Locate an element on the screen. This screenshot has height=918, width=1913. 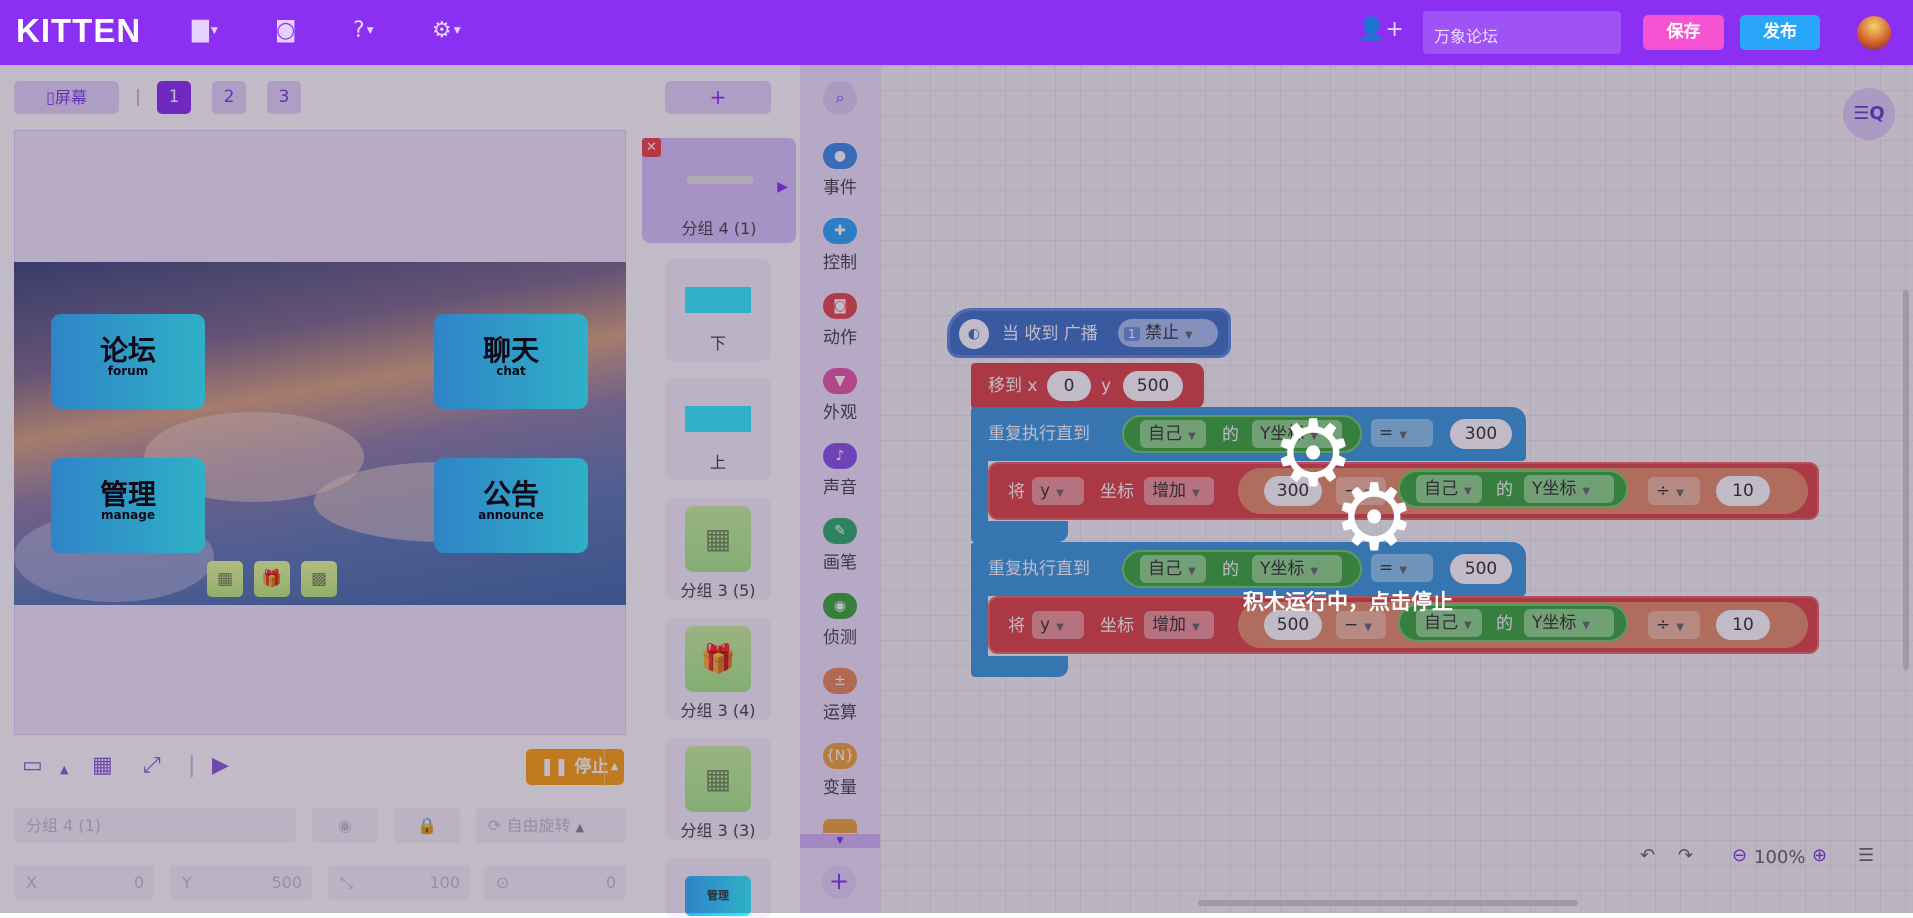
backpack-icon: ◙ is located at coordinates (285, 30).